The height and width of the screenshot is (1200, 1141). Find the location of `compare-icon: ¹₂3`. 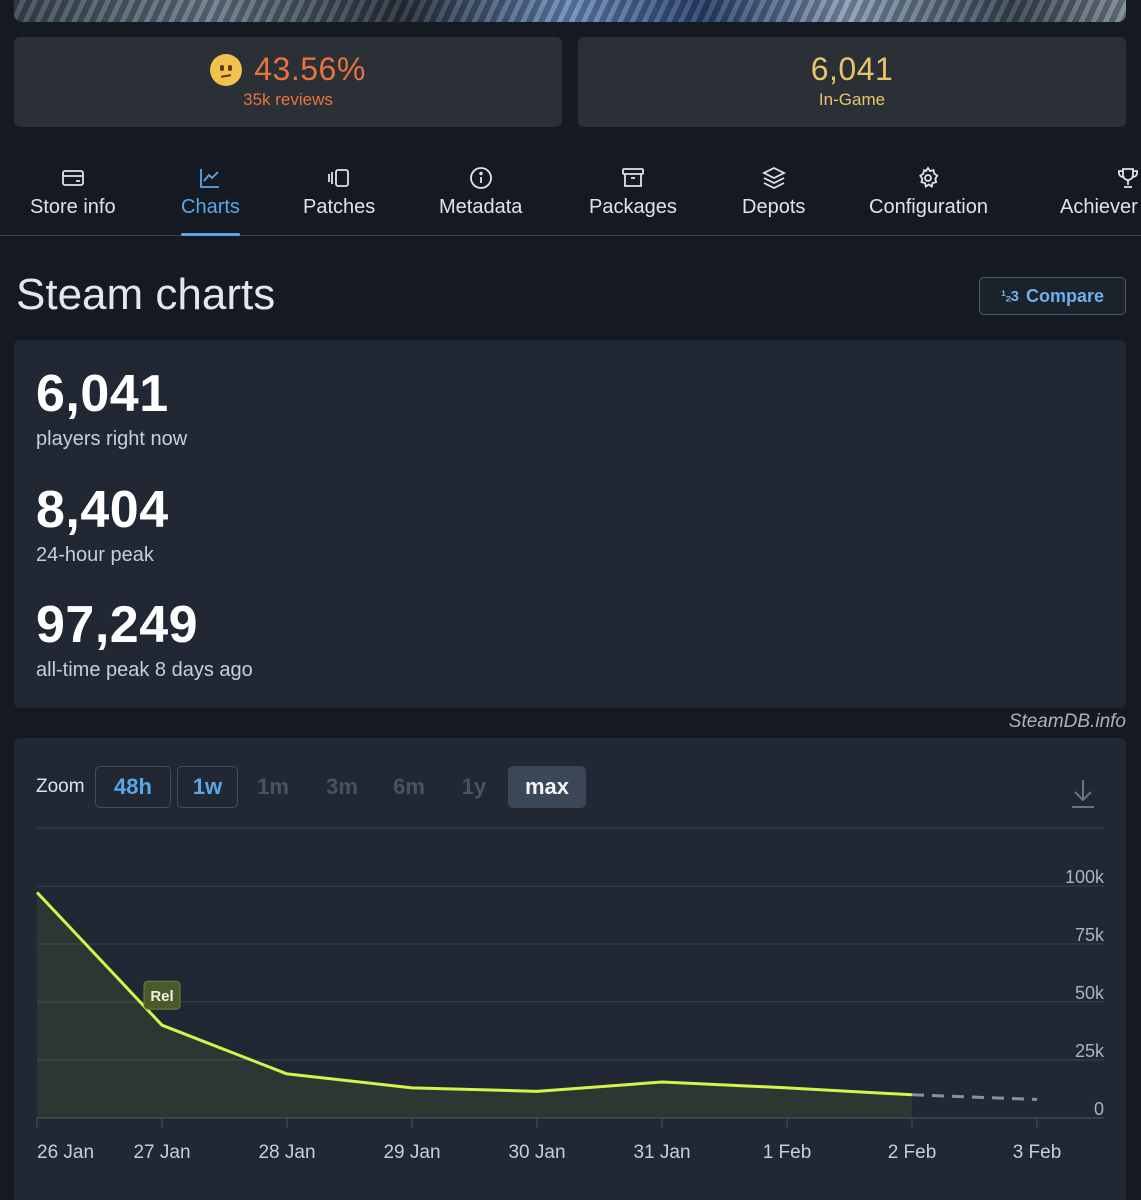

compare-icon: ¹₂3 is located at coordinates (1009, 296).